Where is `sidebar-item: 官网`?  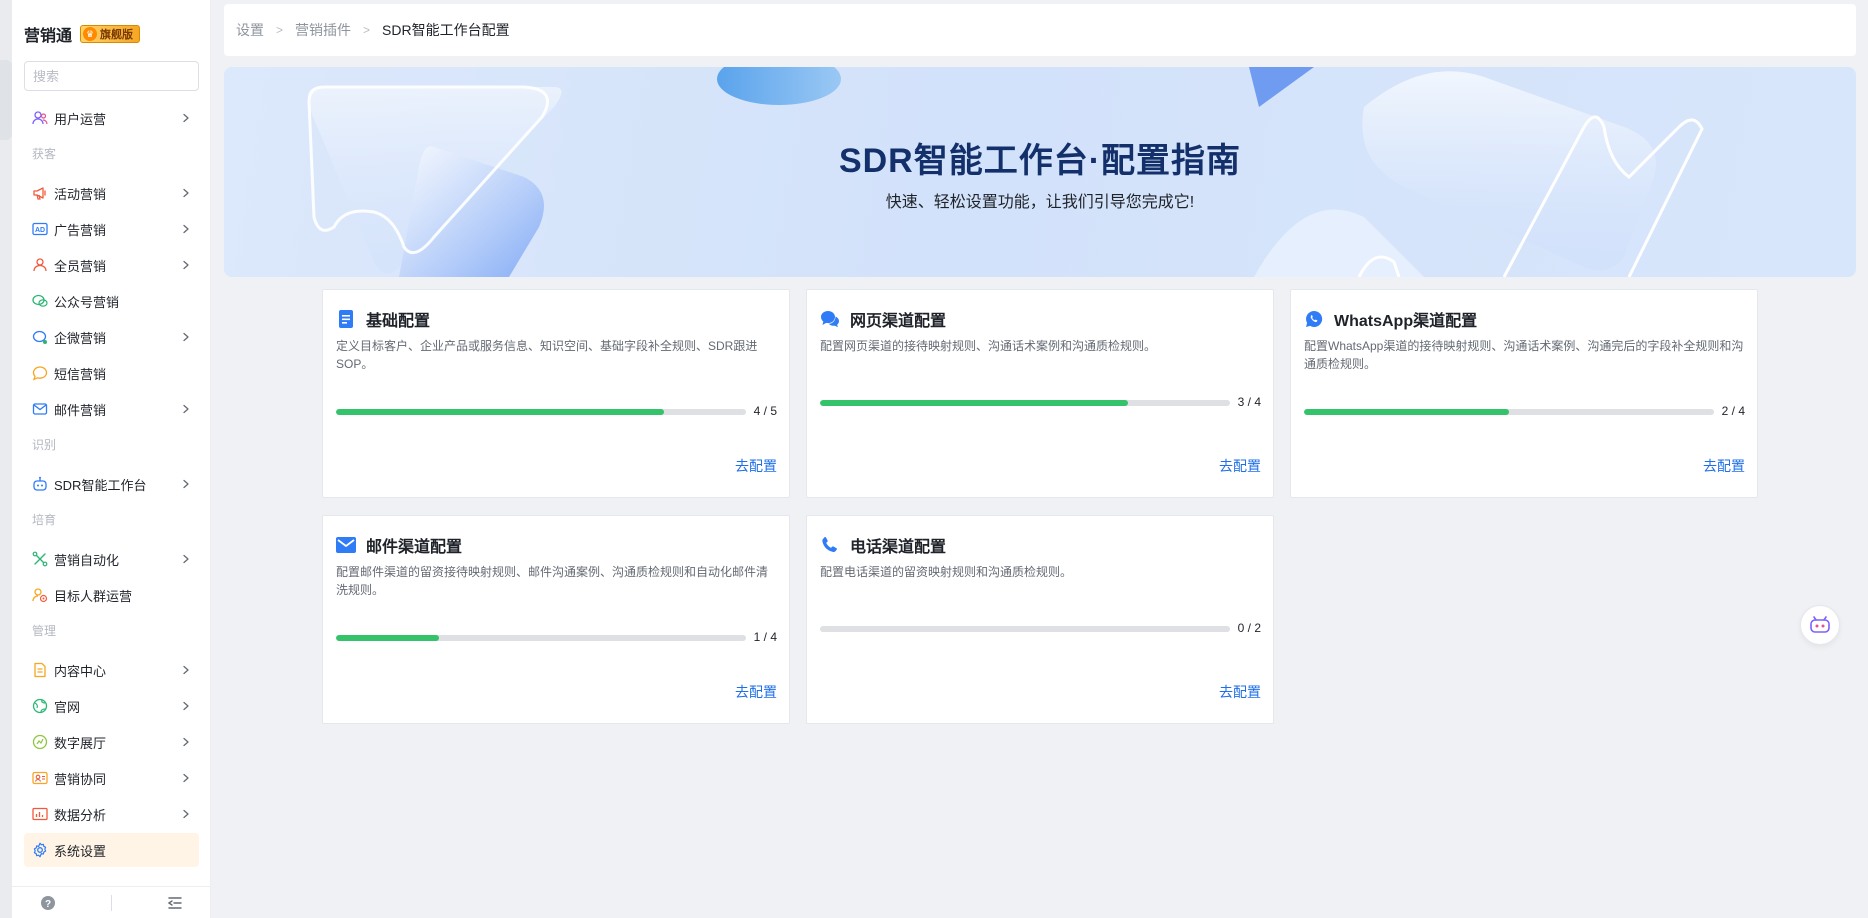
sidebar-item: 官网 is located at coordinates (111, 706).